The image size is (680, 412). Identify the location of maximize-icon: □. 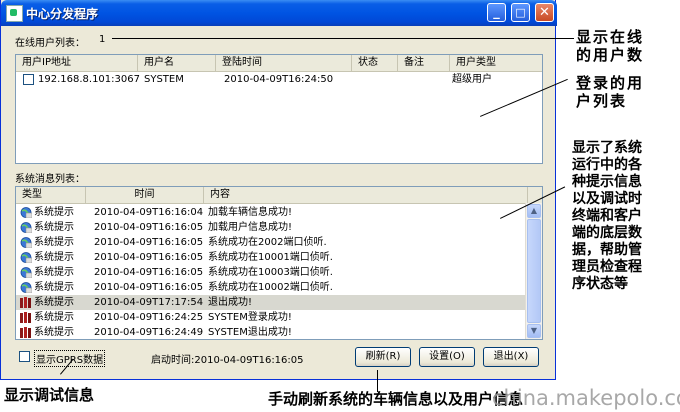
(520, 12).